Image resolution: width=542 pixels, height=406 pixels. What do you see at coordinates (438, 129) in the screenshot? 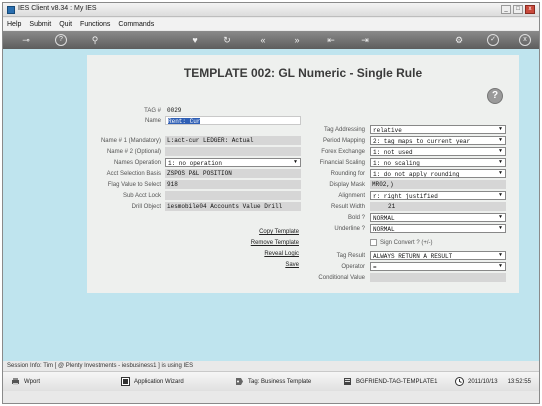
I see `tag-addressing-select: relative ▼` at bounding box center [438, 129].